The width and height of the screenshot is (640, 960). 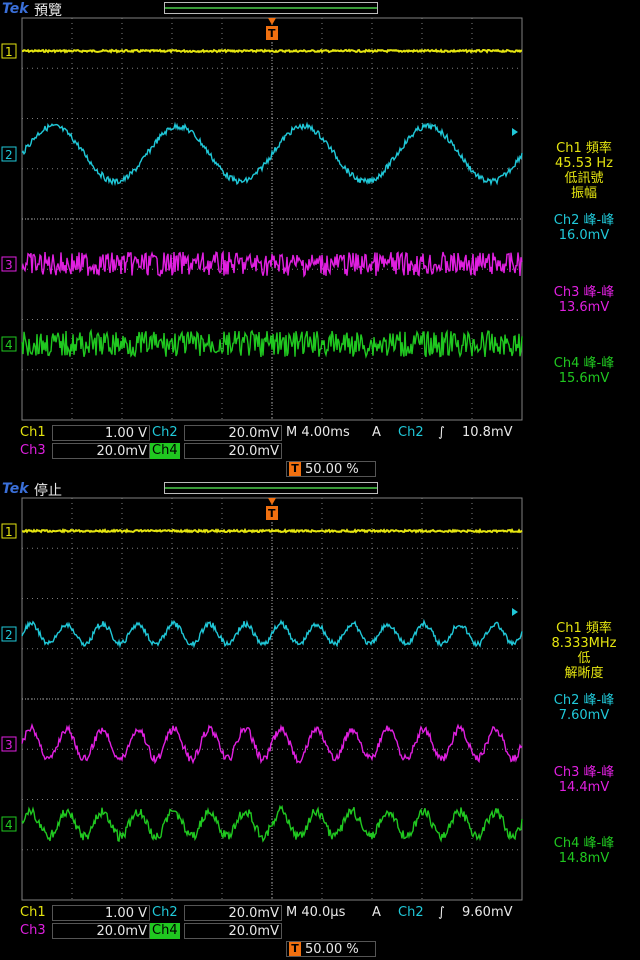 I want to click on measurement-ch4: Ch4 峰-峰 15.6mV, so click(x=584, y=371).